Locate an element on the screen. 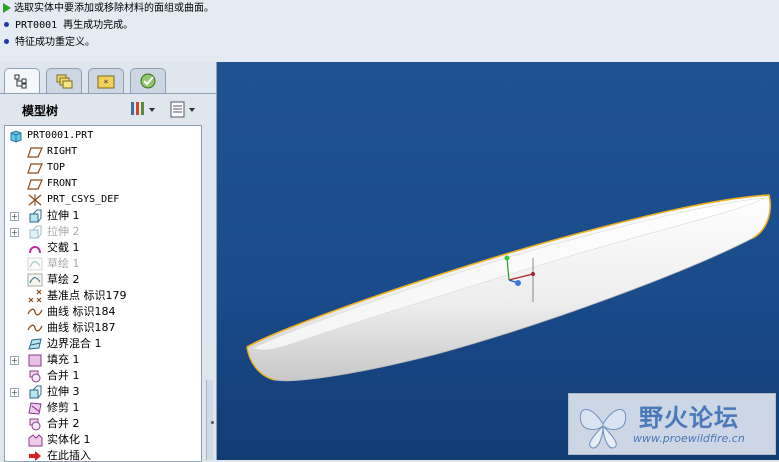 The image size is (779, 462). show-list-dropdown-icon is located at coordinates (182, 109).